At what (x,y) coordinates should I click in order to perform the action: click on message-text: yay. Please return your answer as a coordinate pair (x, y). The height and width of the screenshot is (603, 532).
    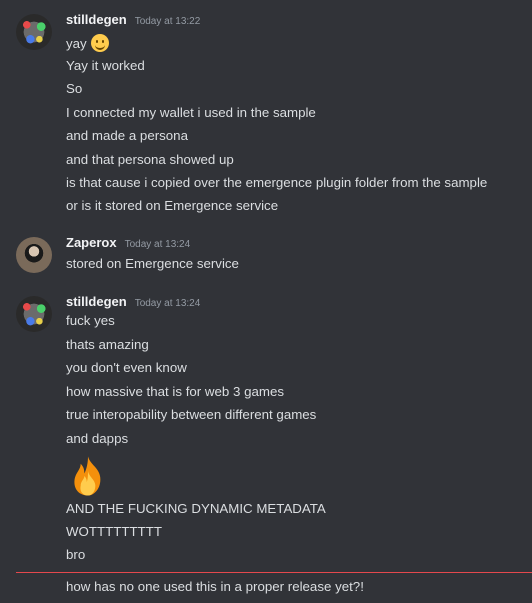
    Looking at the image, I should click on (87, 43).